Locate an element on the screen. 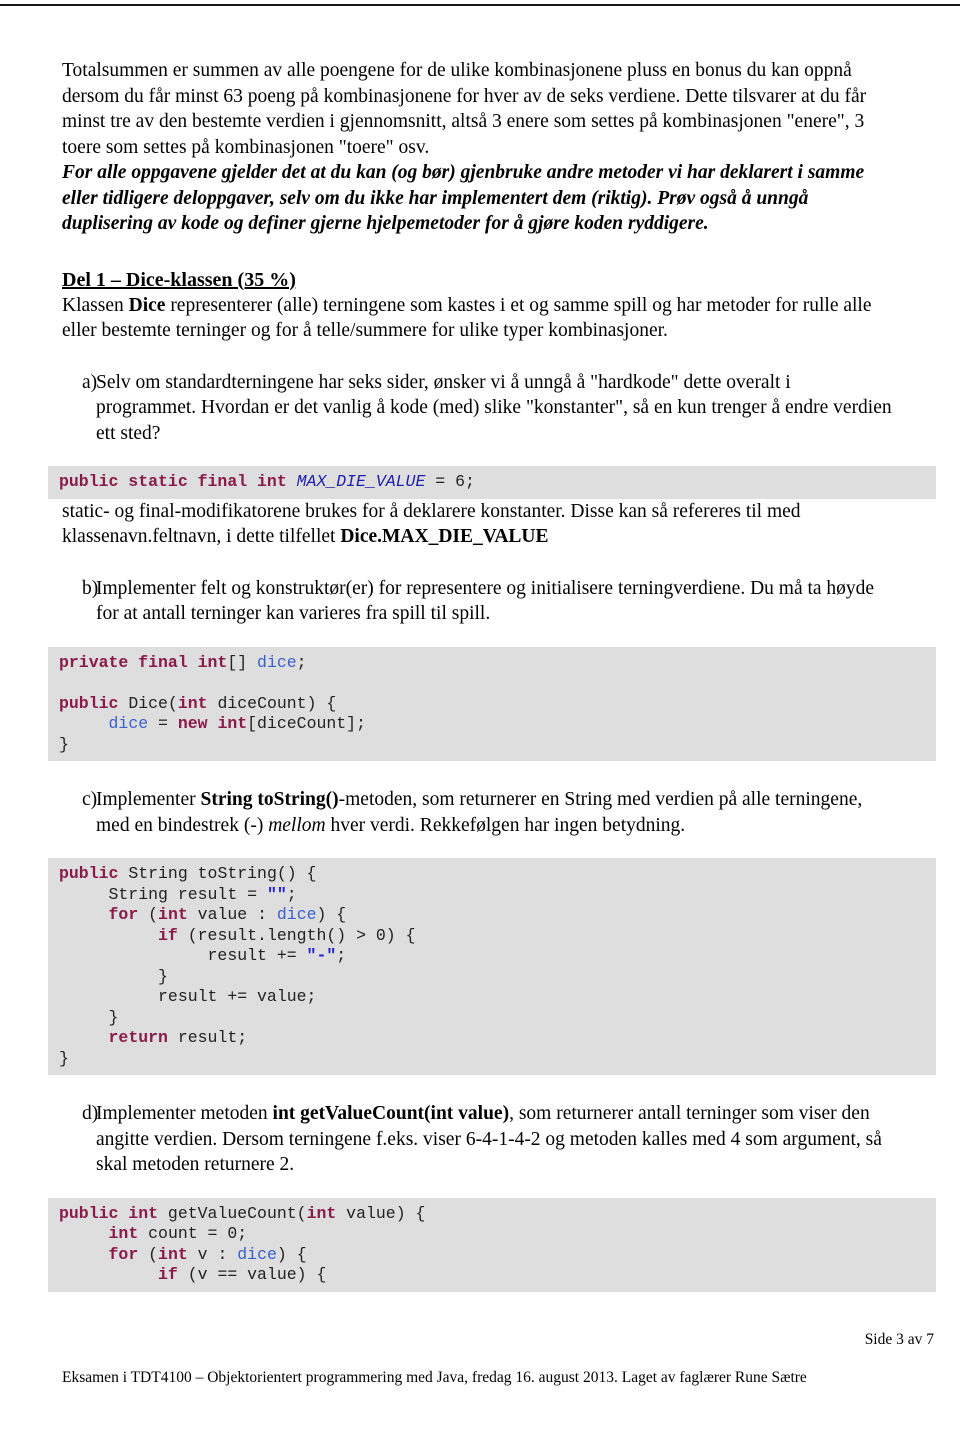 The height and width of the screenshot is (1445, 960). class-name-dice: Dice is located at coordinates (147, 305).